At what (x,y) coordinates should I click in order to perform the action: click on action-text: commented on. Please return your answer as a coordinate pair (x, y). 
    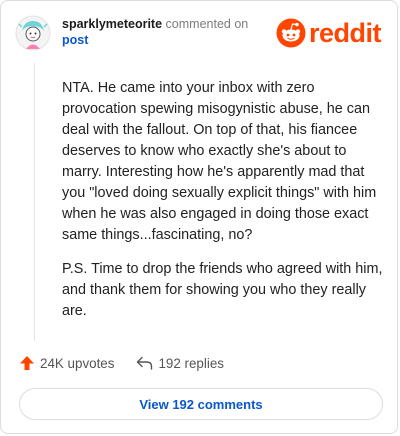
    Looking at the image, I should click on (207, 24).